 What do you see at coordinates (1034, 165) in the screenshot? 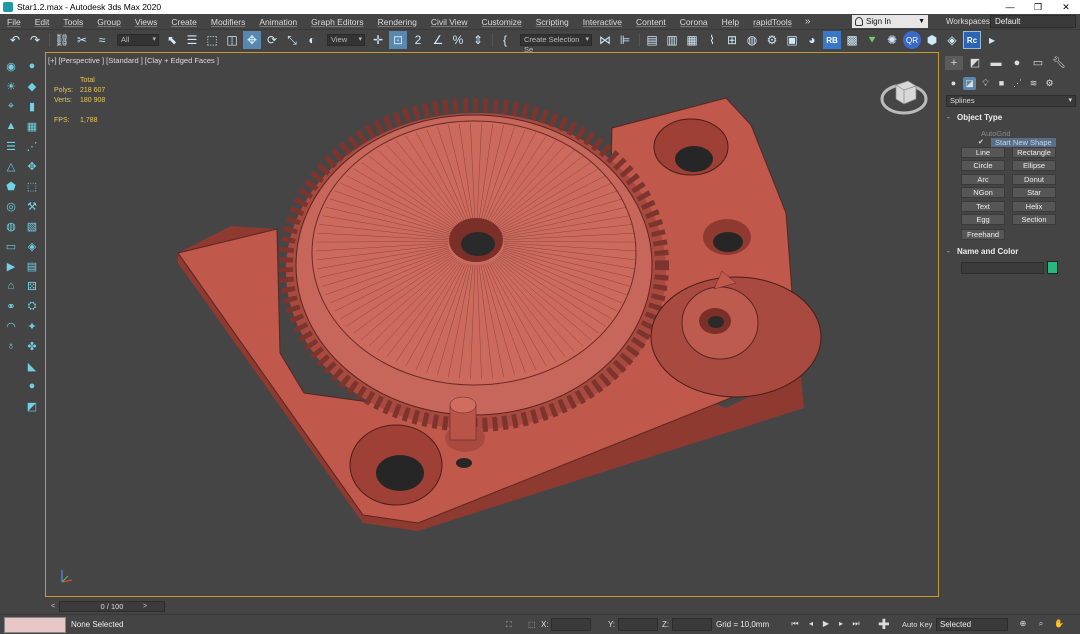
I see `ellipse-button: Ellipse` at bounding box center [1034, 165].